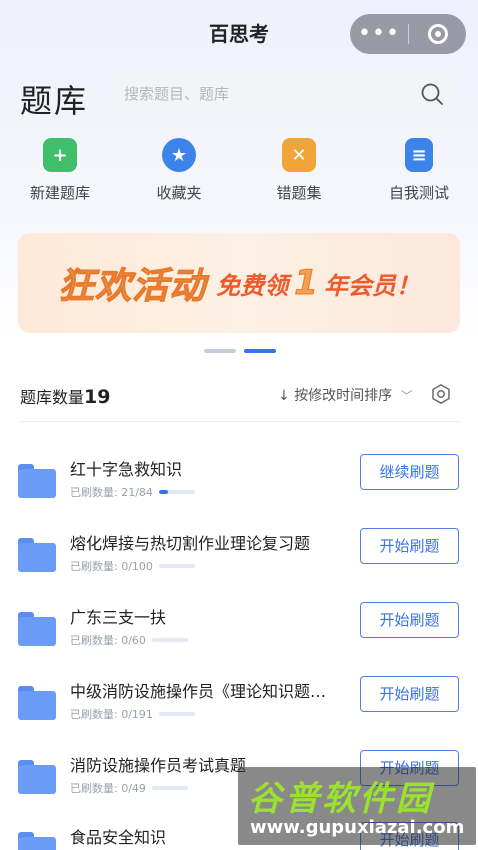  I want to click on pagination-dot, so click(220, 351).